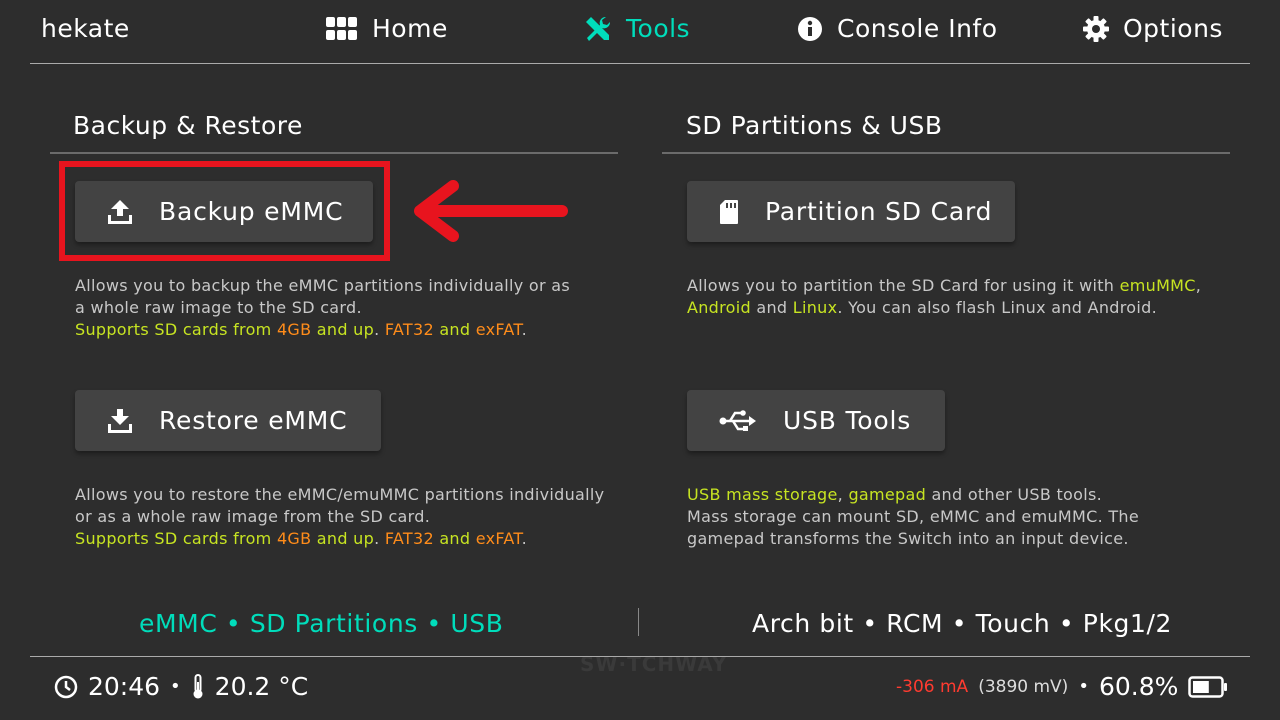  What do you see at coordinates (640, 656) in the screenshot?
I see `footer-divider` at bounding box center [640, 656].